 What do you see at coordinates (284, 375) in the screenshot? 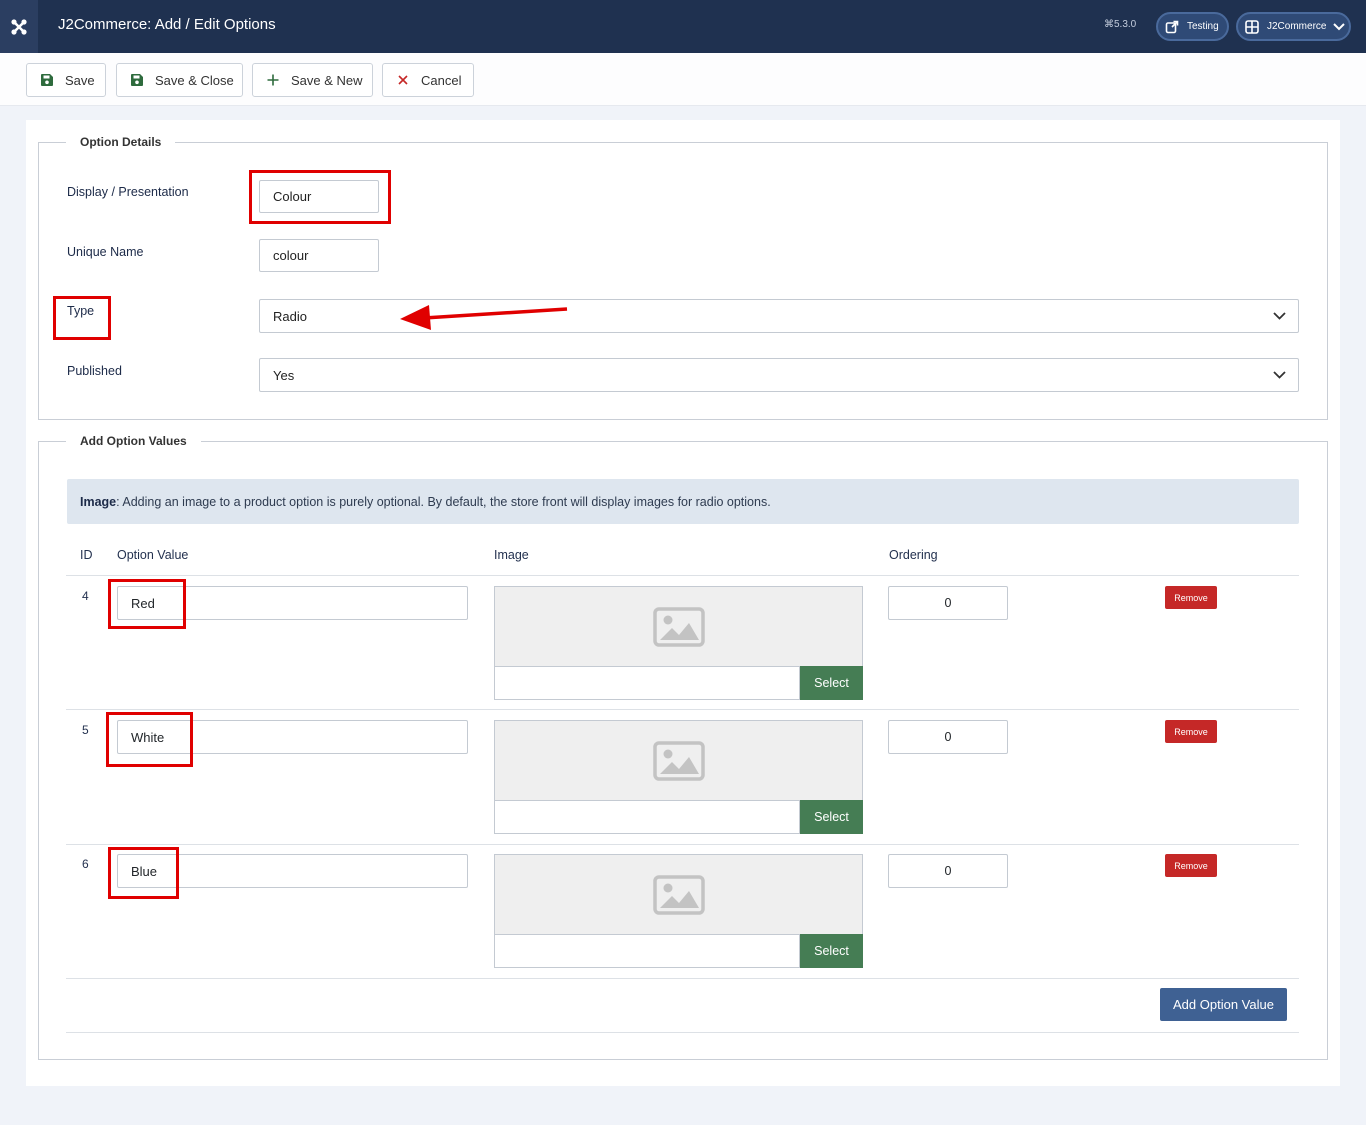
I see `published-select-value: Yes` at bounding box center [284, 375].